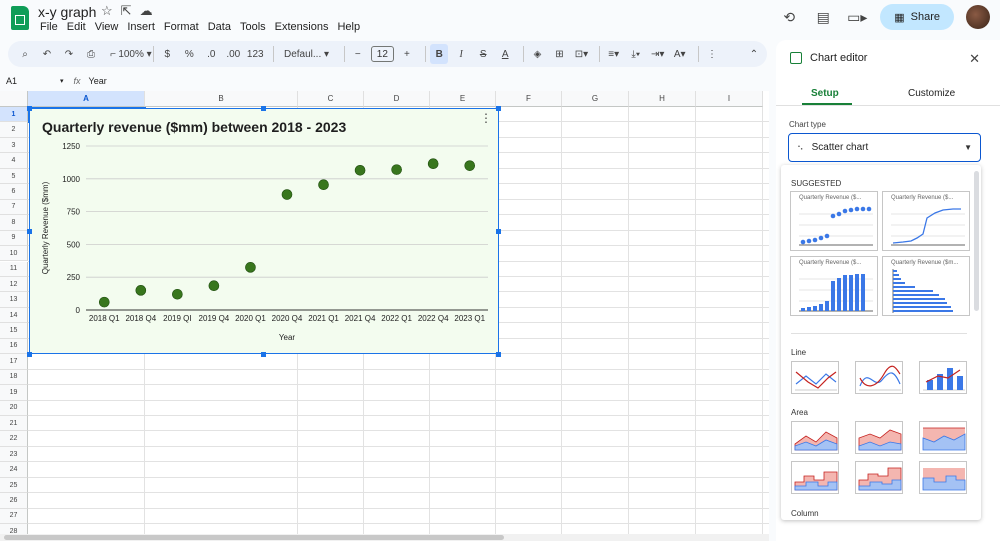 This screenshot has width=1000, height=541. What do you see at coordinates (189, 54) in the screenshot?
I see `percent-format-button: %` at bounding box center [189, 54].